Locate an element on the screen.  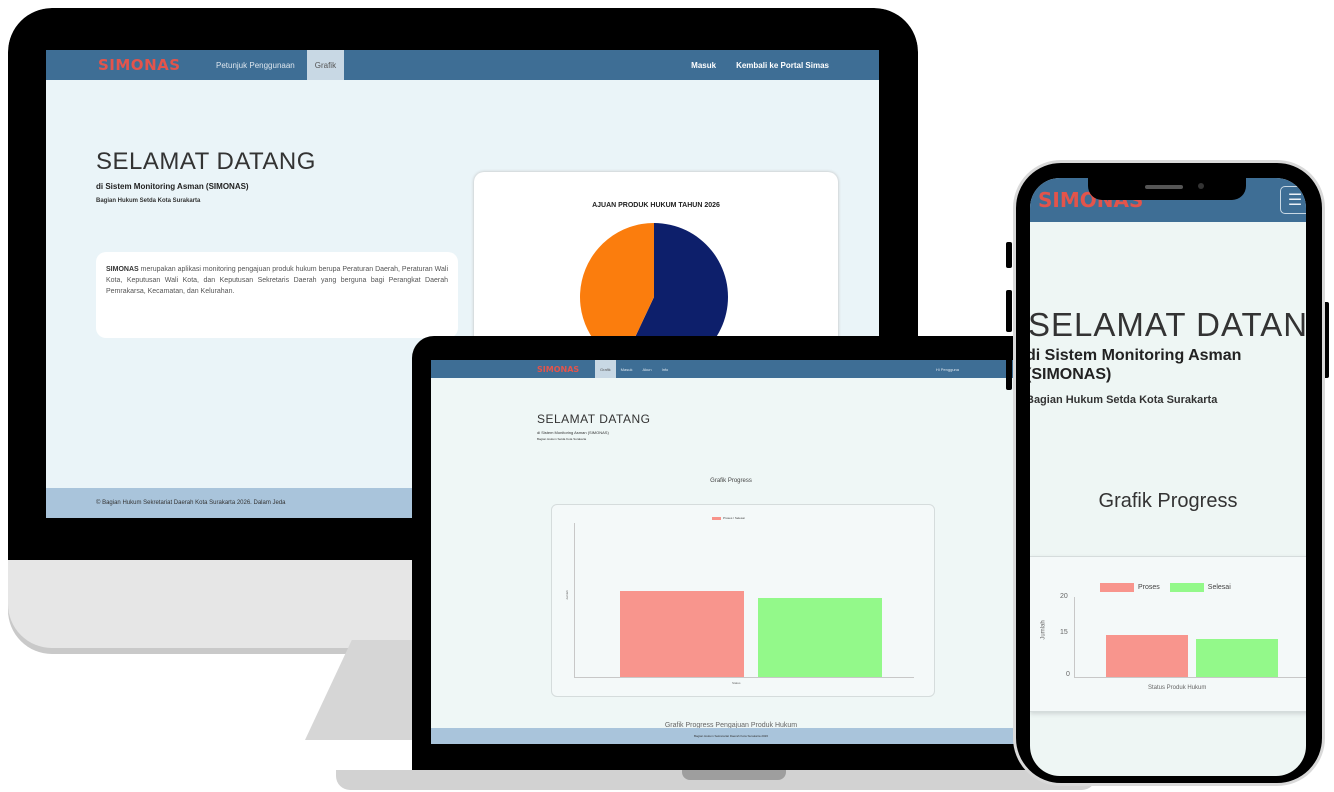
legend-swatch is located at coordinates (716, 518).